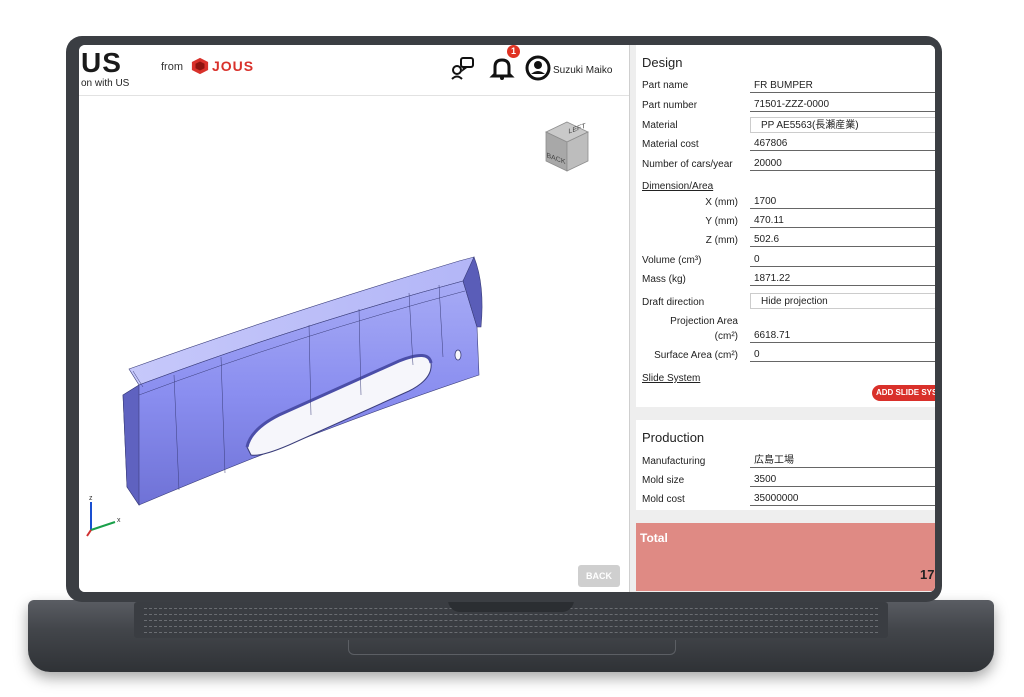  What do you see at coordinates (91, 498) in the screenshot?
I see `axis-label-z: z` at bounding box center [91, 498].